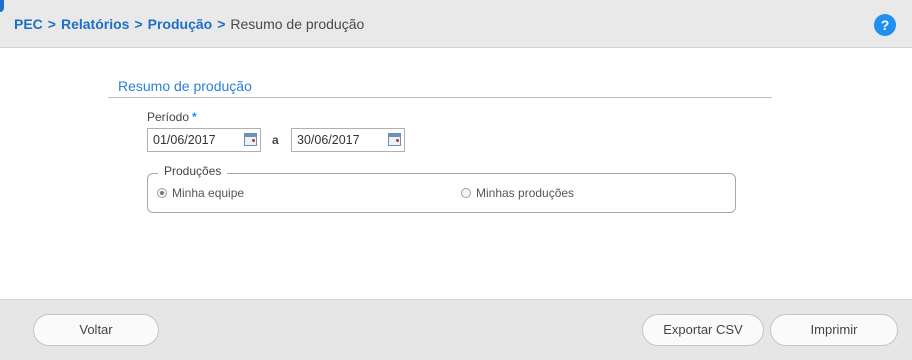  I want to click on back-button: Voltar, so click(96, 330).